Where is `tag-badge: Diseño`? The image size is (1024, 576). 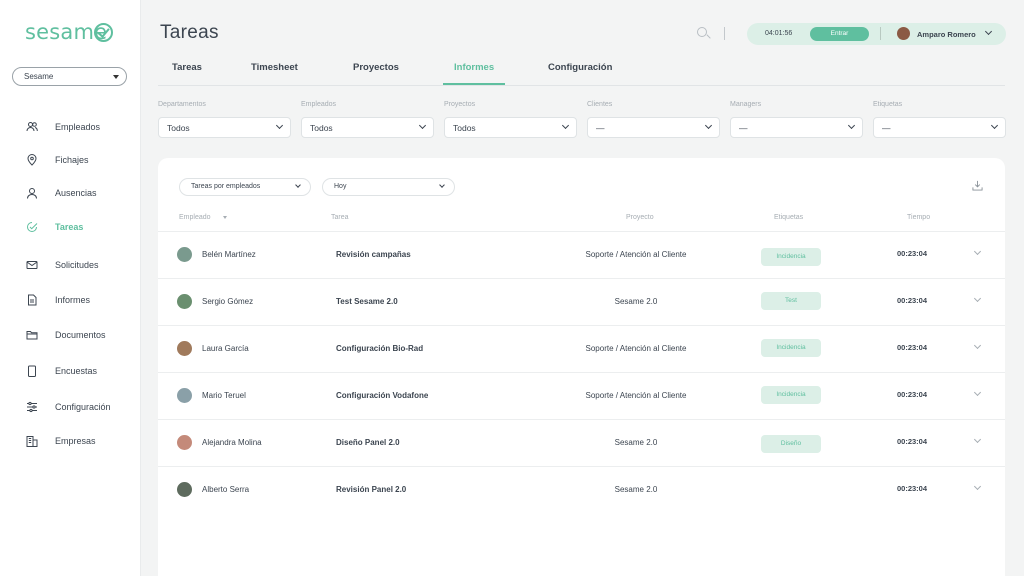
tag-badge: Diseño is located at coordinates (791, 444).